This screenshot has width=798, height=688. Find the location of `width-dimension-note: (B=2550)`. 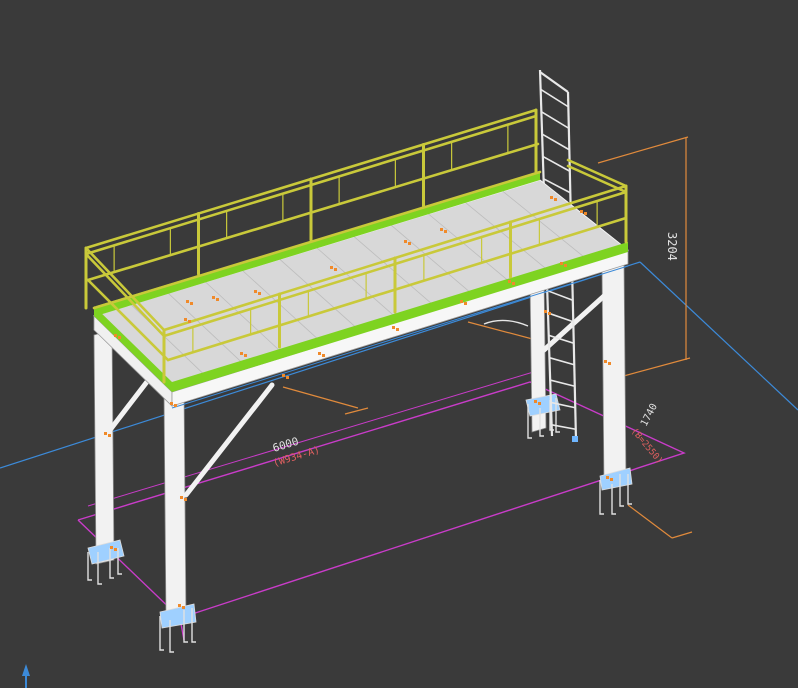

width-dimension-note: (B=2550) is located at coordinates (647, 447).